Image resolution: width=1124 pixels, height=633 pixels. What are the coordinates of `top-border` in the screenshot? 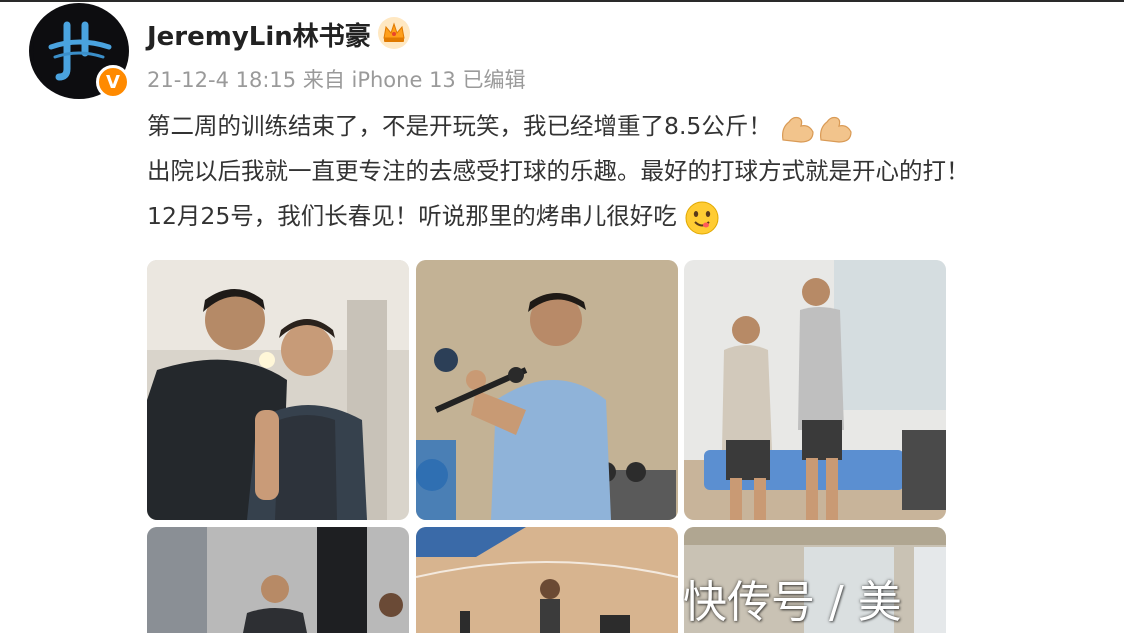 It's located at (562, 1).